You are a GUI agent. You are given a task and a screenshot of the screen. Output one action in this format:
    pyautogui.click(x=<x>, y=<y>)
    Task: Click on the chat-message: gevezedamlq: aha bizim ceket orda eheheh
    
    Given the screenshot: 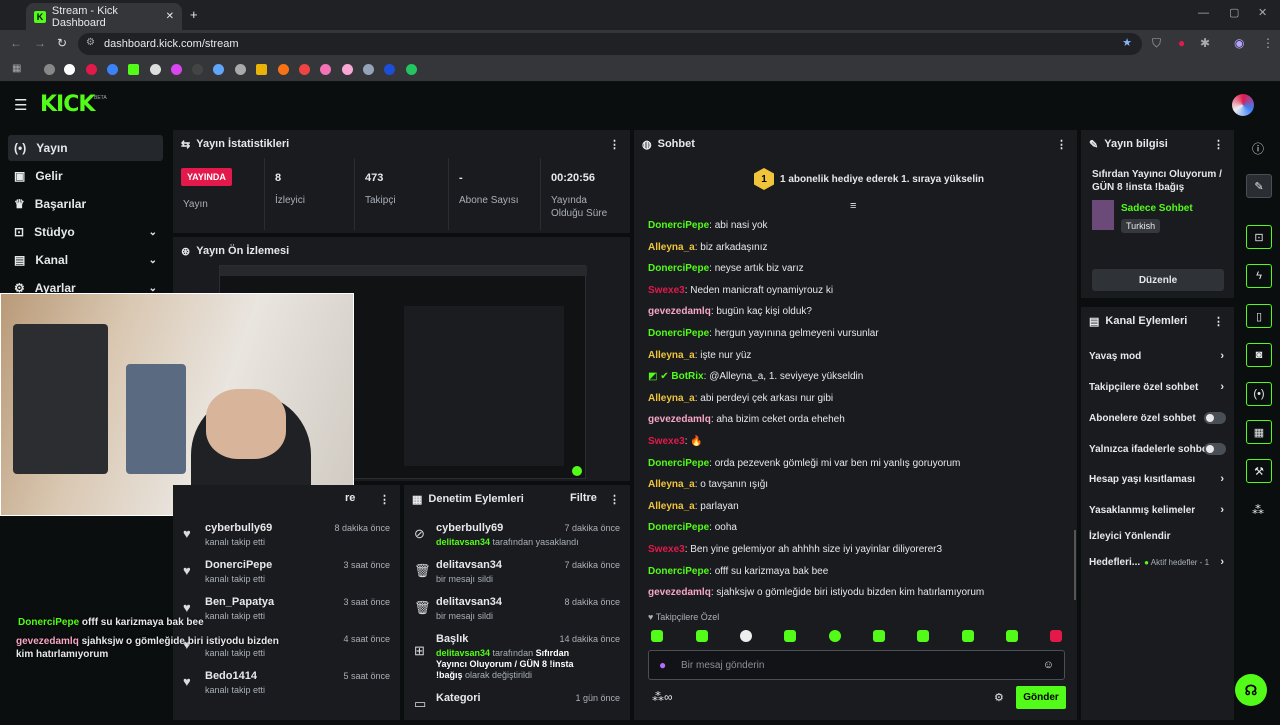 What is the action you would take?
    pyautogui.click(x=858, y=419)
    